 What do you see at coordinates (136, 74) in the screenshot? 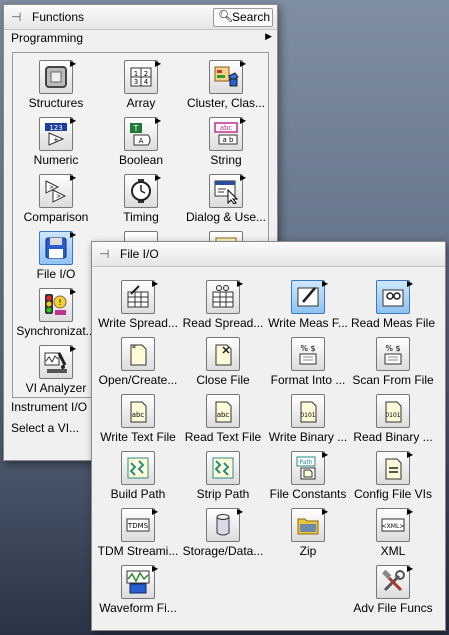
I see `svg-text: 1` at bounding box center [136, 74].